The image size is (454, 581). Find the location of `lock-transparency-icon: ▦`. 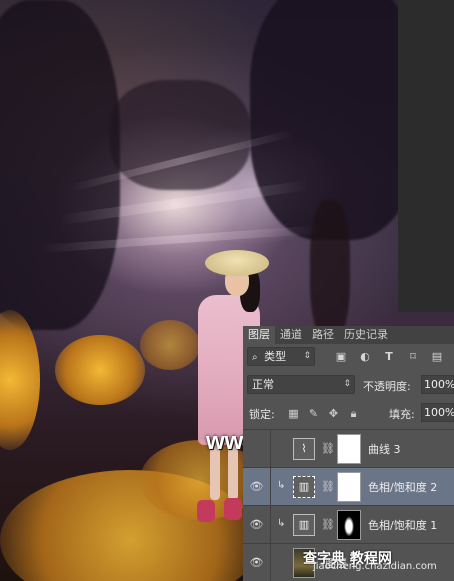

lock-transparency-icon: ▦ is located at coordinates (293, 413).